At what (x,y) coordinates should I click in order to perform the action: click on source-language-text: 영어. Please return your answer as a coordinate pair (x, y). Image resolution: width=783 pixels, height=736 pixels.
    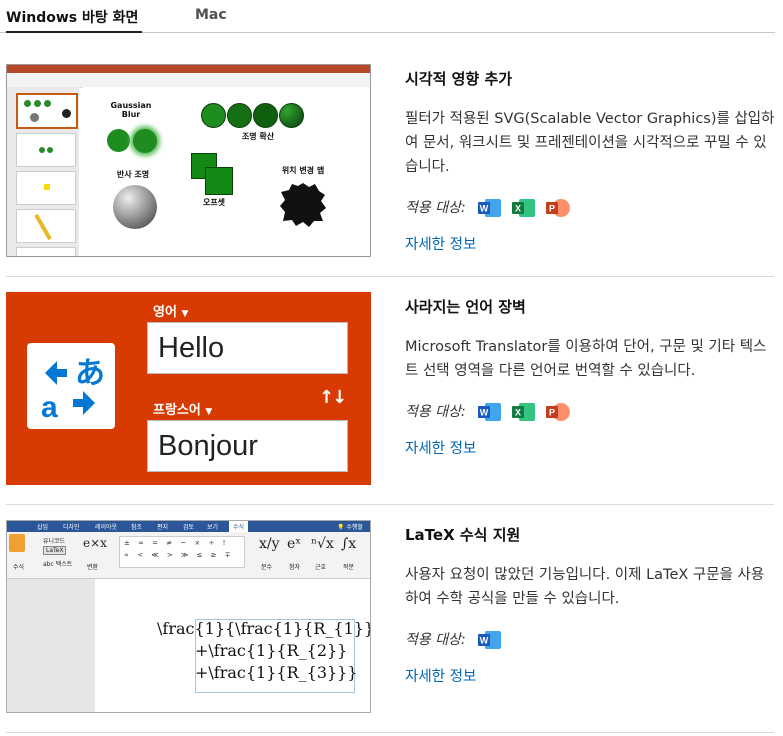
    Looking at the image, I should click on (165, 312).